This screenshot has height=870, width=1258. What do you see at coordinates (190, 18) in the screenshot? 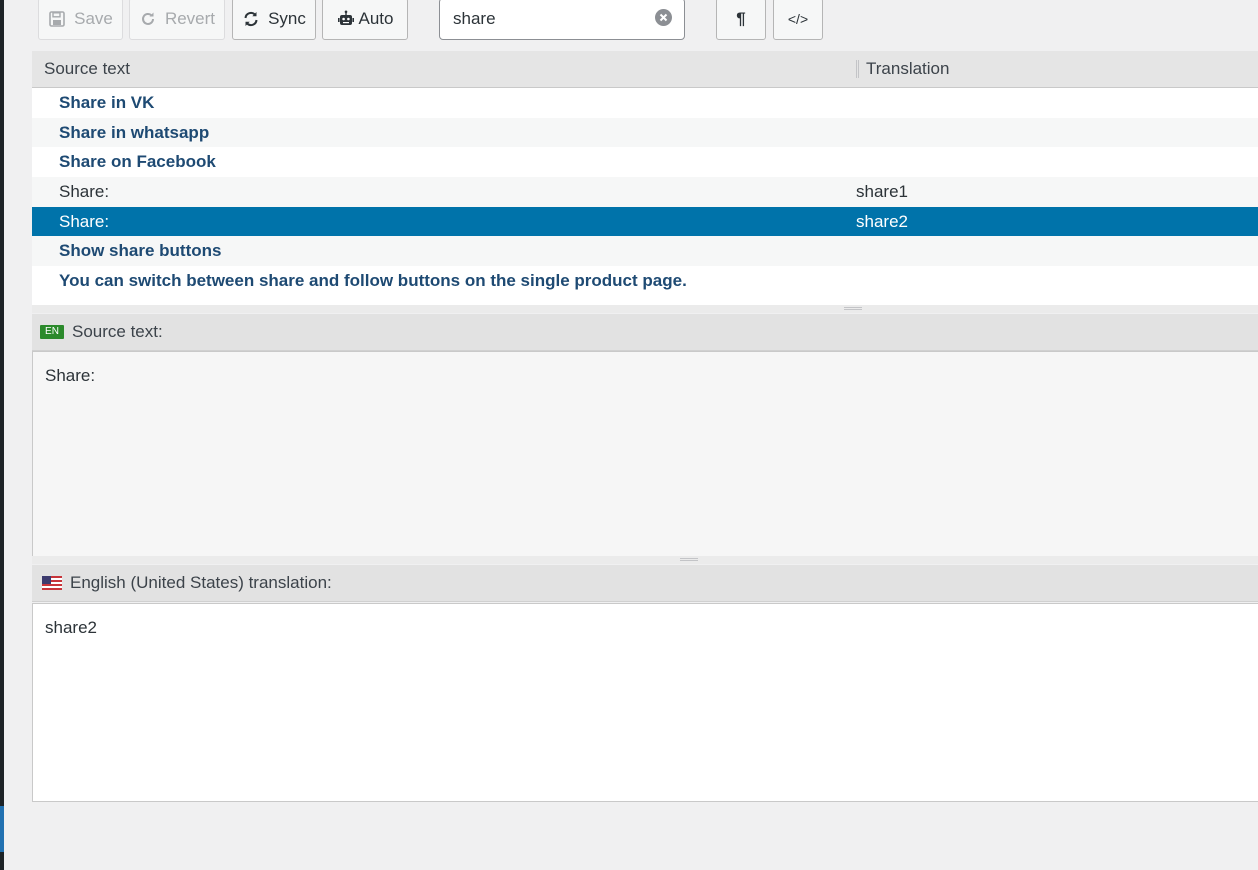
I see `revert-button-label: Revert` at bounding box center [190, 18].